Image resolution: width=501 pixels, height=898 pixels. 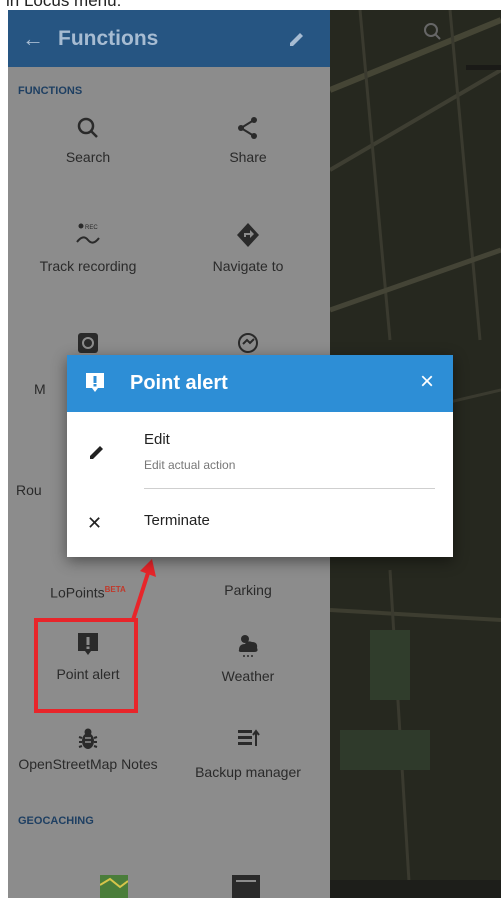 I want to click on edit-action: Edit Edit actual action, so click(x=260, y=451).